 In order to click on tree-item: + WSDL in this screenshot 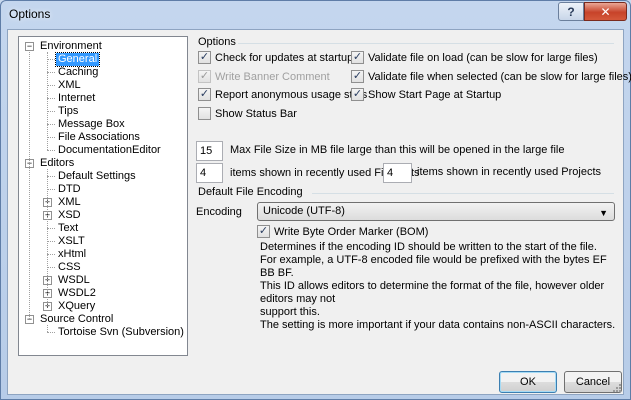, I will do `click(103, 280)`.